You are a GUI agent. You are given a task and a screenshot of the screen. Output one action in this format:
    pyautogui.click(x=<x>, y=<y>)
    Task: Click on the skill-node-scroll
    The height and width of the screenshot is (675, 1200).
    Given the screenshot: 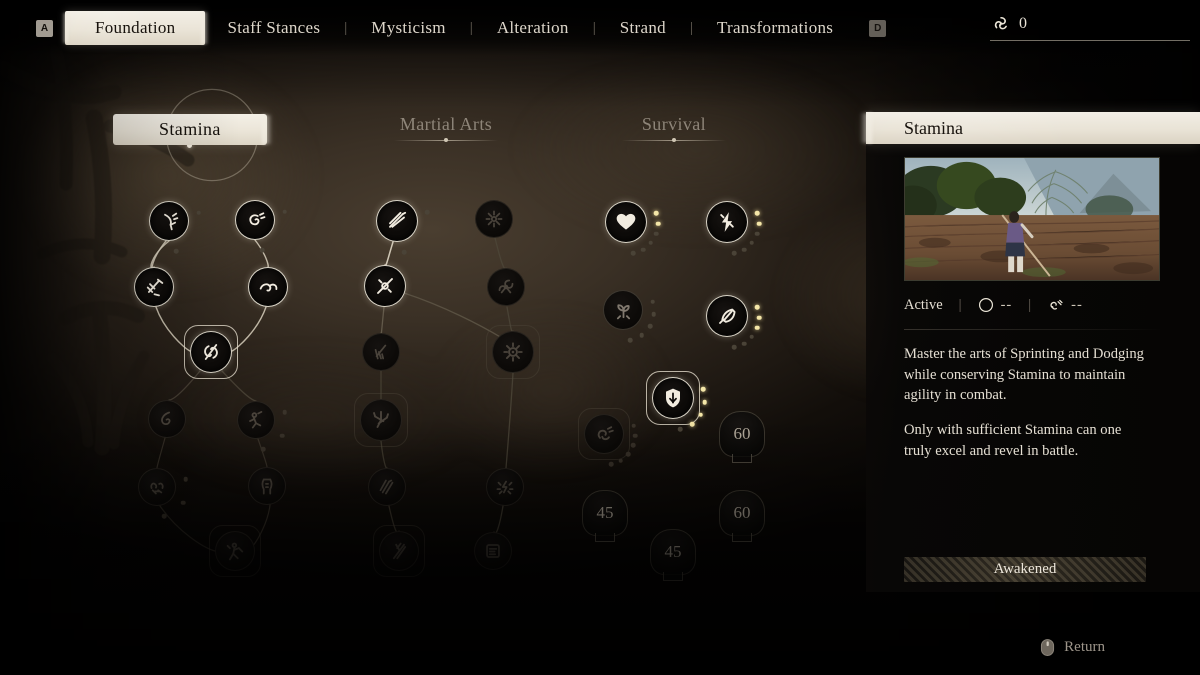 What is the action you would take?
    pyautogui.click(x=493, y=551)
    